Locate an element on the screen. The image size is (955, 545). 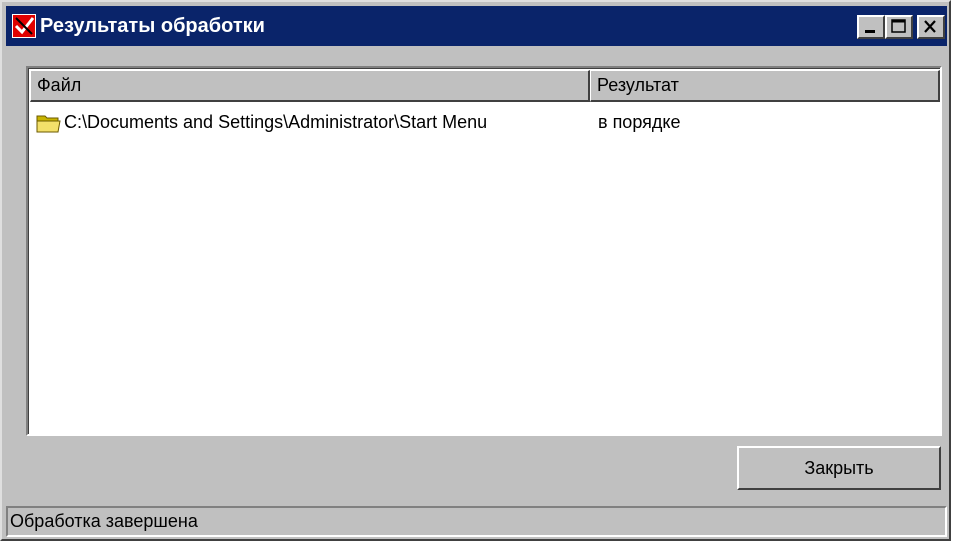
status-bar: Обработка завершена is located at coordinates (476, 521).